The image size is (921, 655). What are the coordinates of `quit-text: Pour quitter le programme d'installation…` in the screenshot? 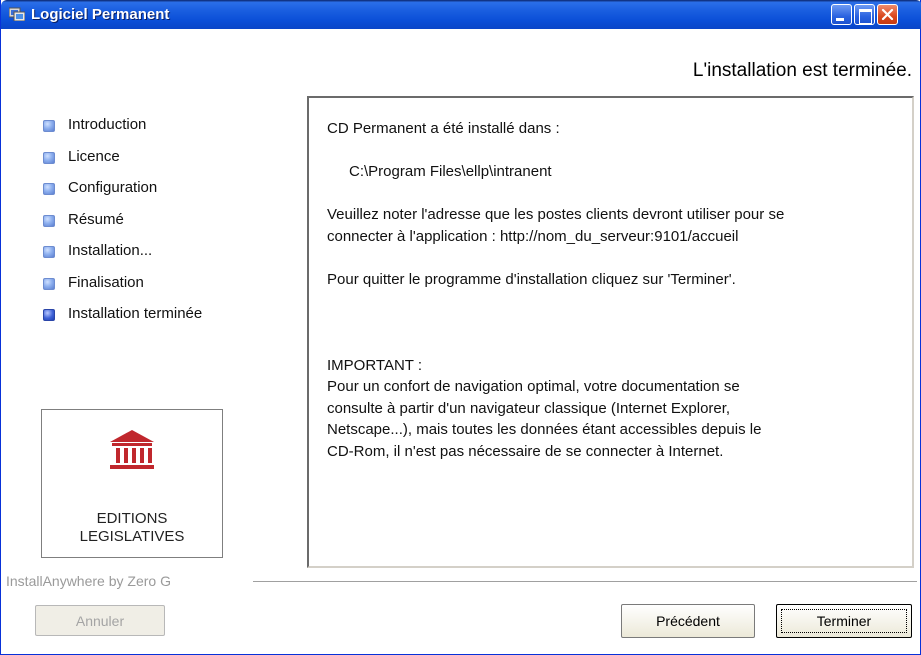 It's located at (531, 279).